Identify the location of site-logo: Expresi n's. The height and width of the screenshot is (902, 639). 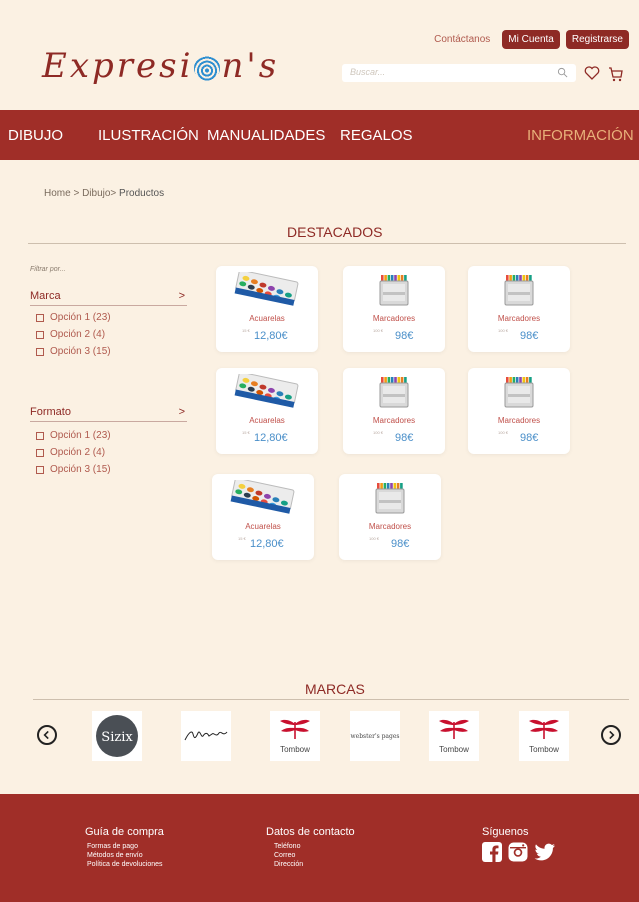
(160, 66).